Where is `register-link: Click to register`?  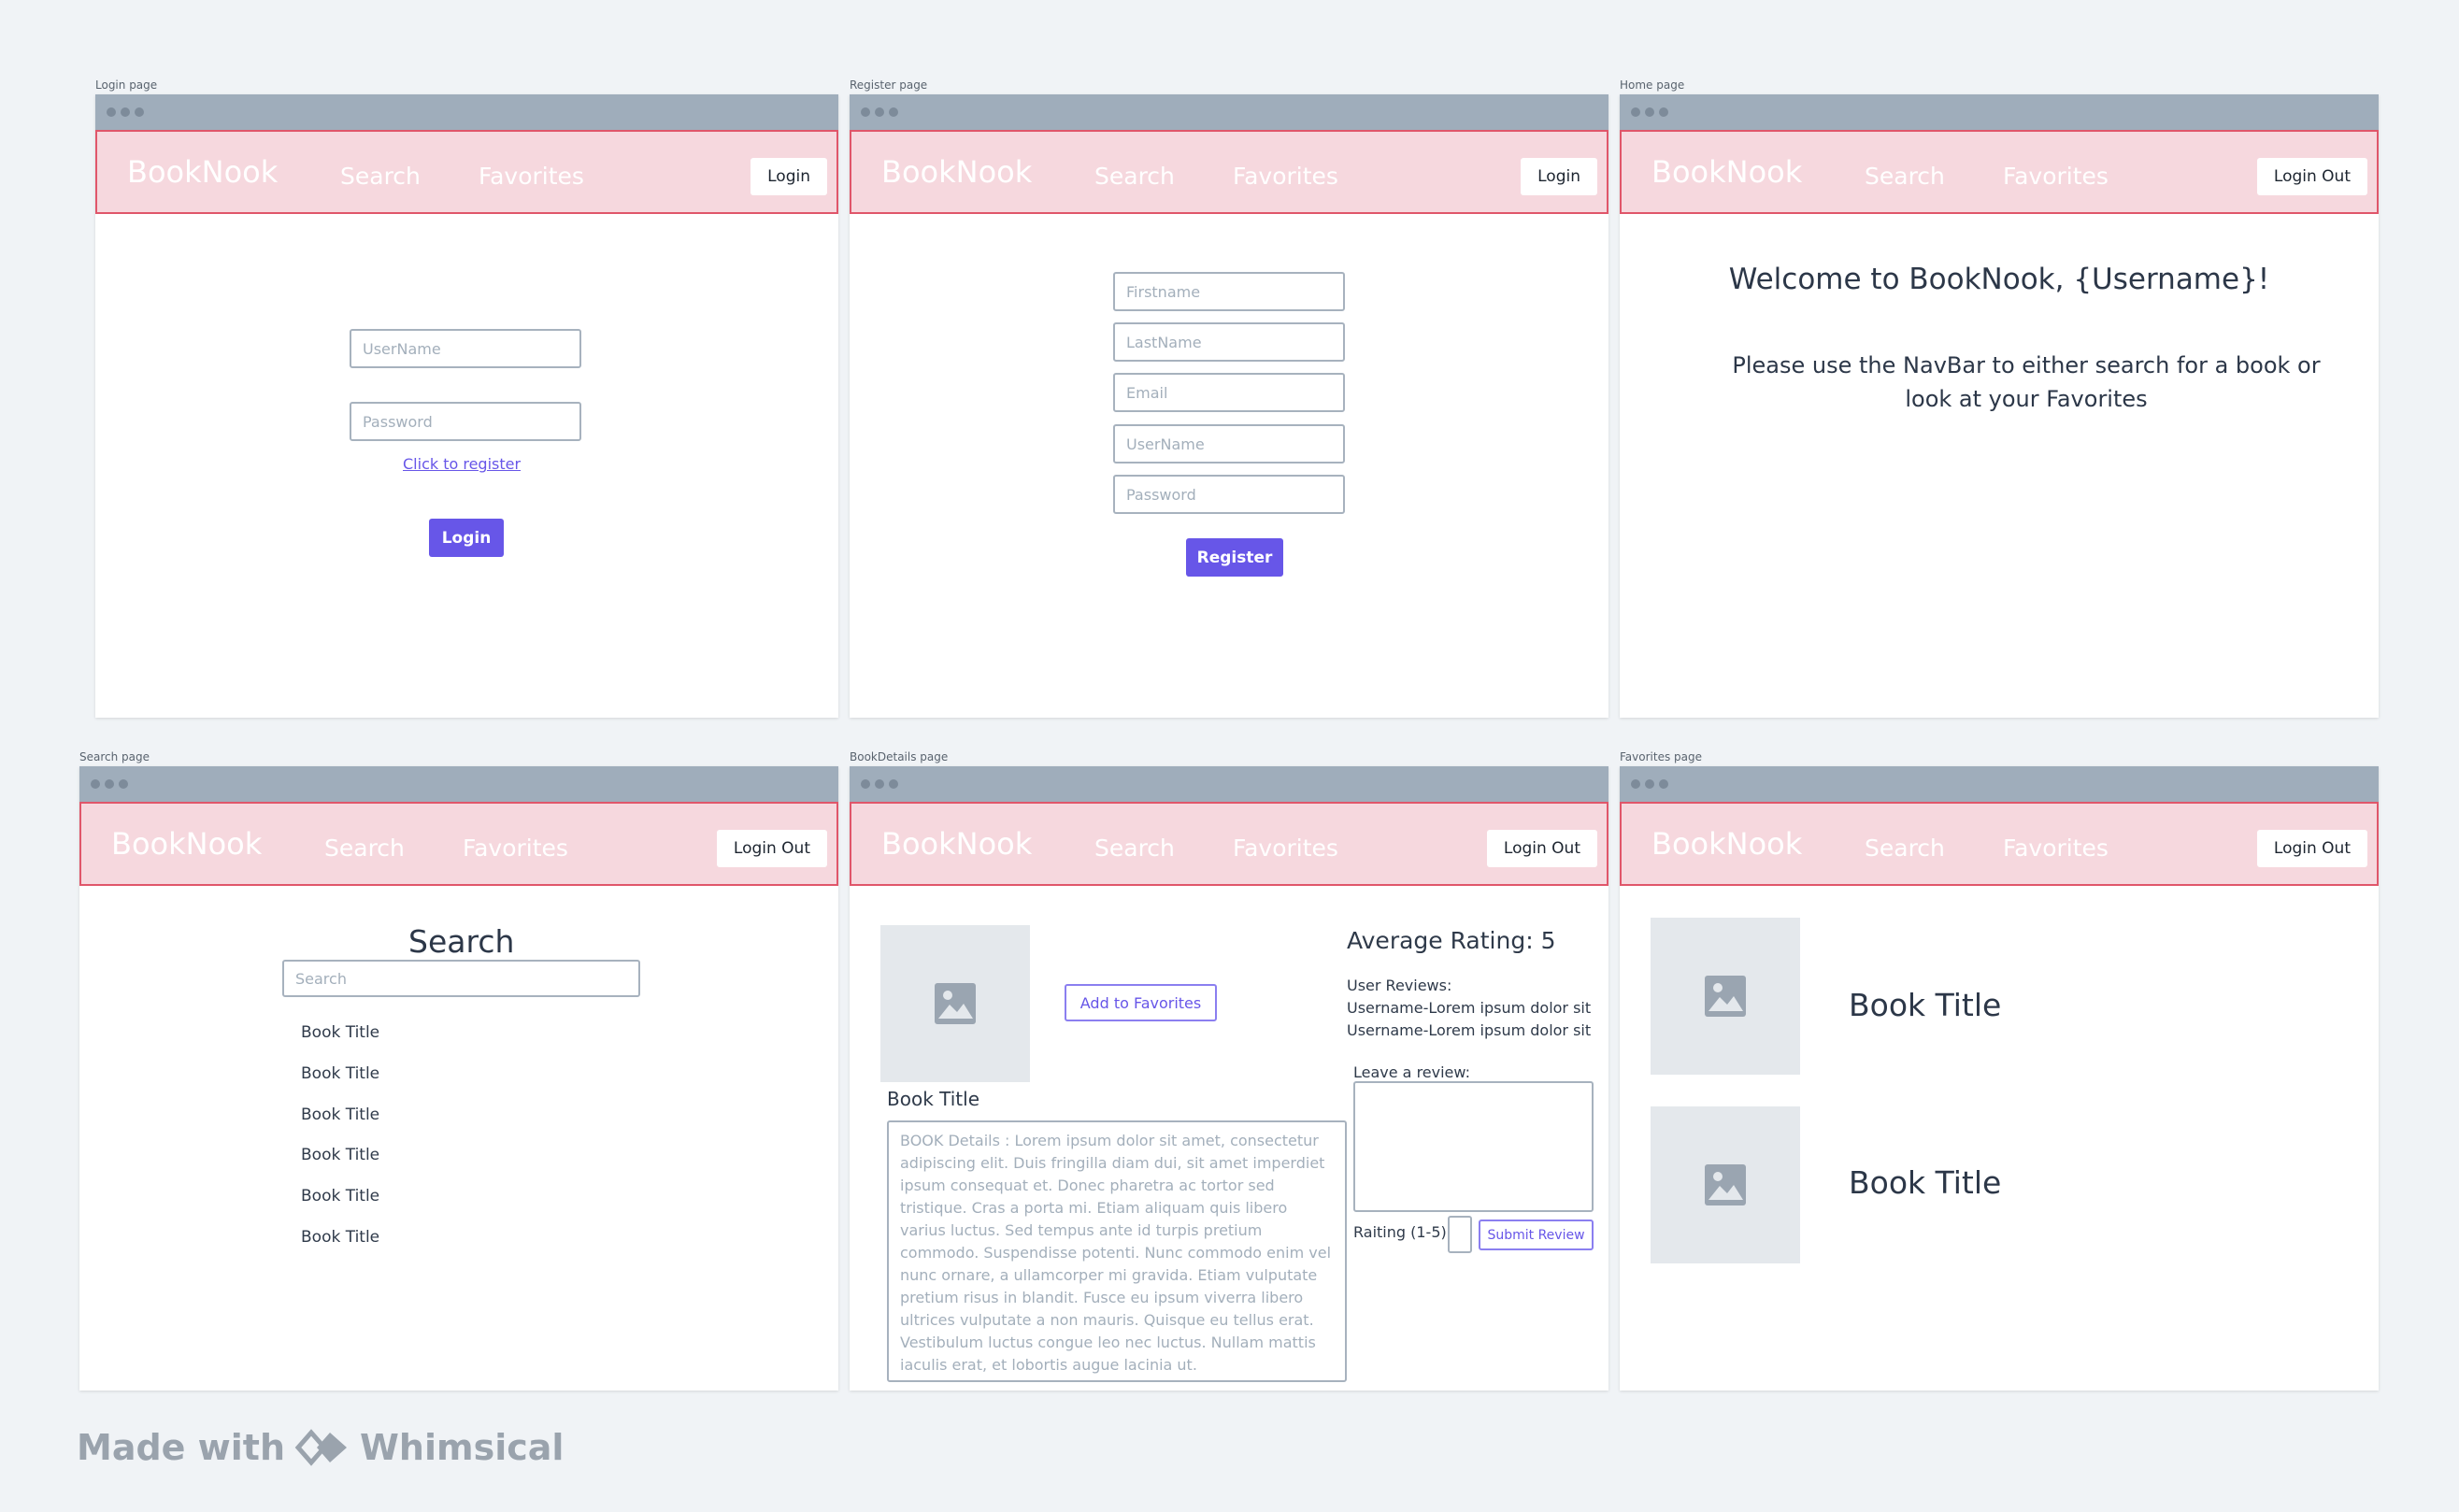 register-link: Click to register is located at coordinates (462, 464).